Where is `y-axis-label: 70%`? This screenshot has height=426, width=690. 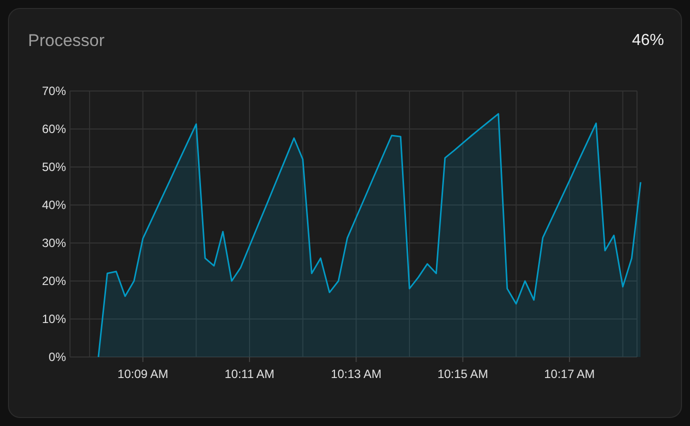 y-axis-label: 70% is located at coordinates (54, 91).